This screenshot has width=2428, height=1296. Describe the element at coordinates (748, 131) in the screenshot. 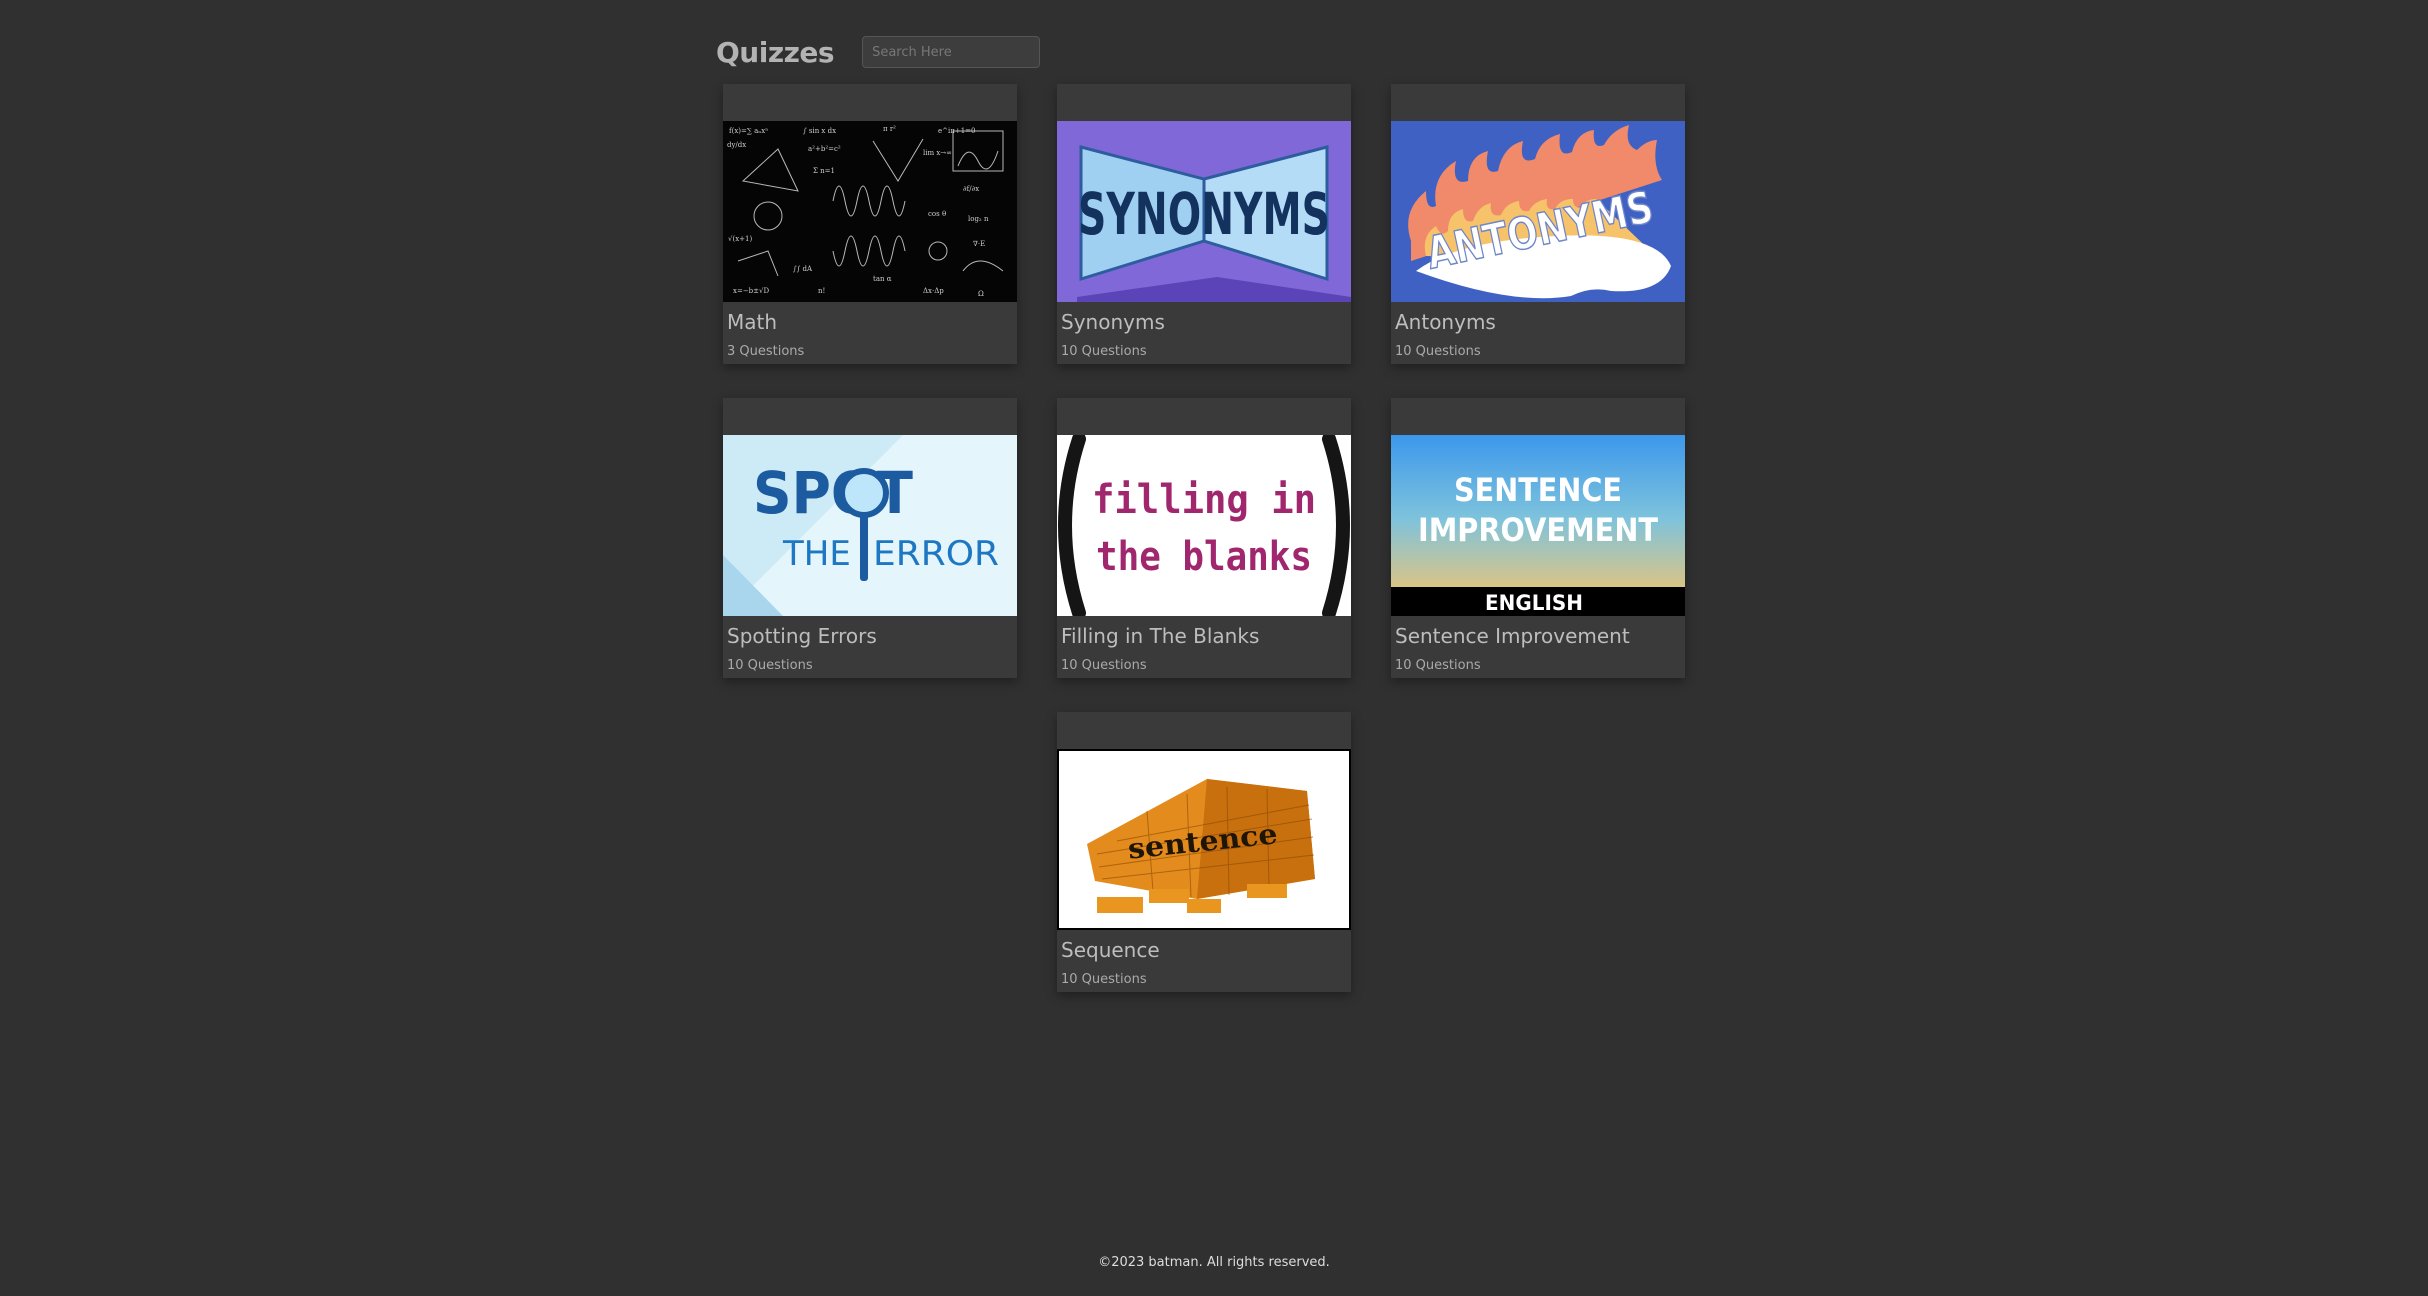

I see `svg-text: f(x)=∑ aₙxⁿ` at that location.